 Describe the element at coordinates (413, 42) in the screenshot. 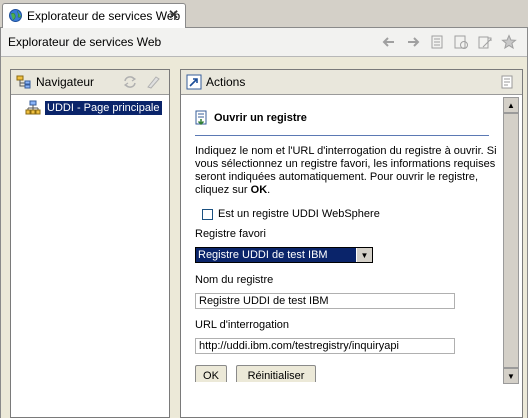

I see `forward-arrow-icon` at that location.